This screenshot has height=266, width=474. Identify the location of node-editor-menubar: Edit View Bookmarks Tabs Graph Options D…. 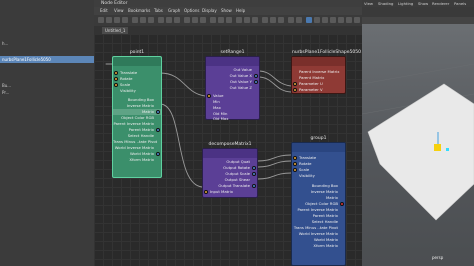
(228, 11).